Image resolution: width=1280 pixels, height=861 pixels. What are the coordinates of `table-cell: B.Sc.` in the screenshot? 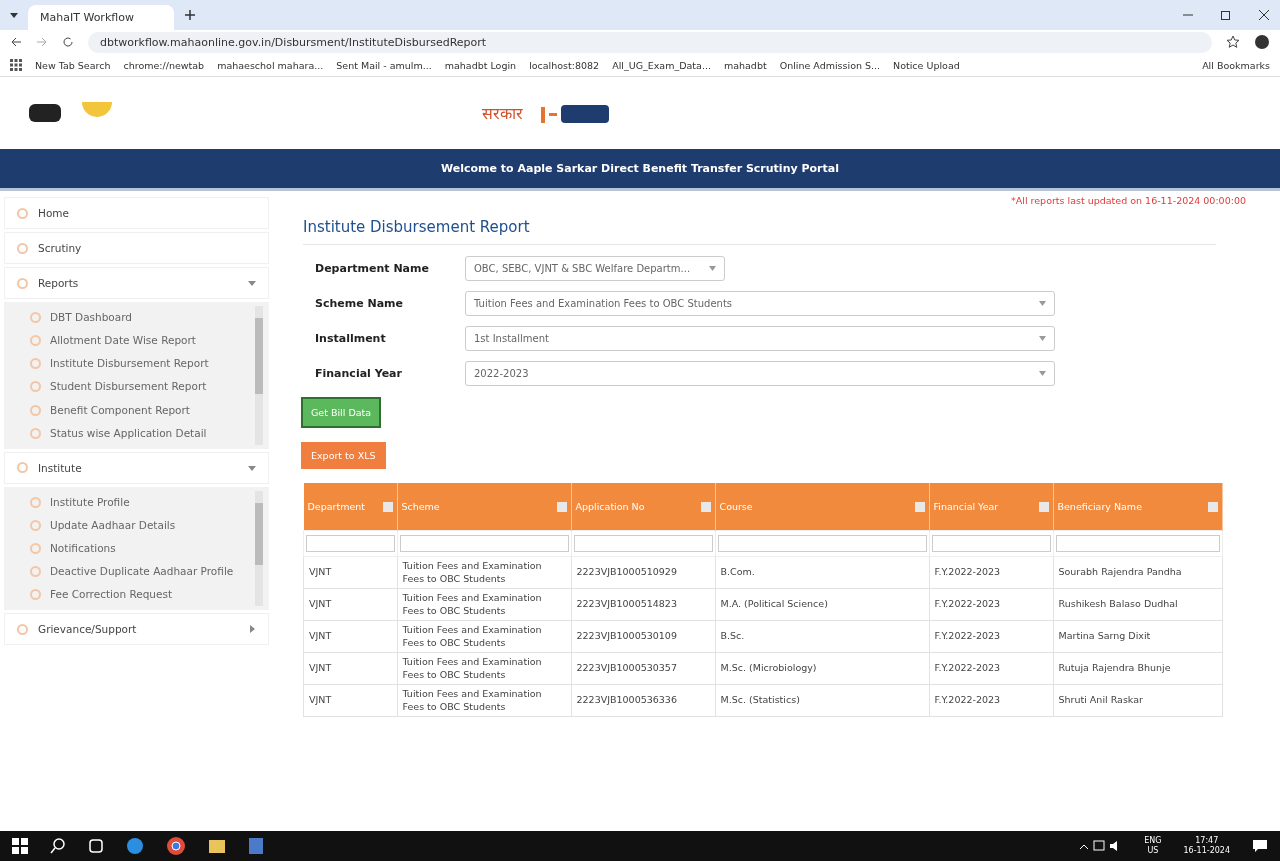 It's located at (822, 636).